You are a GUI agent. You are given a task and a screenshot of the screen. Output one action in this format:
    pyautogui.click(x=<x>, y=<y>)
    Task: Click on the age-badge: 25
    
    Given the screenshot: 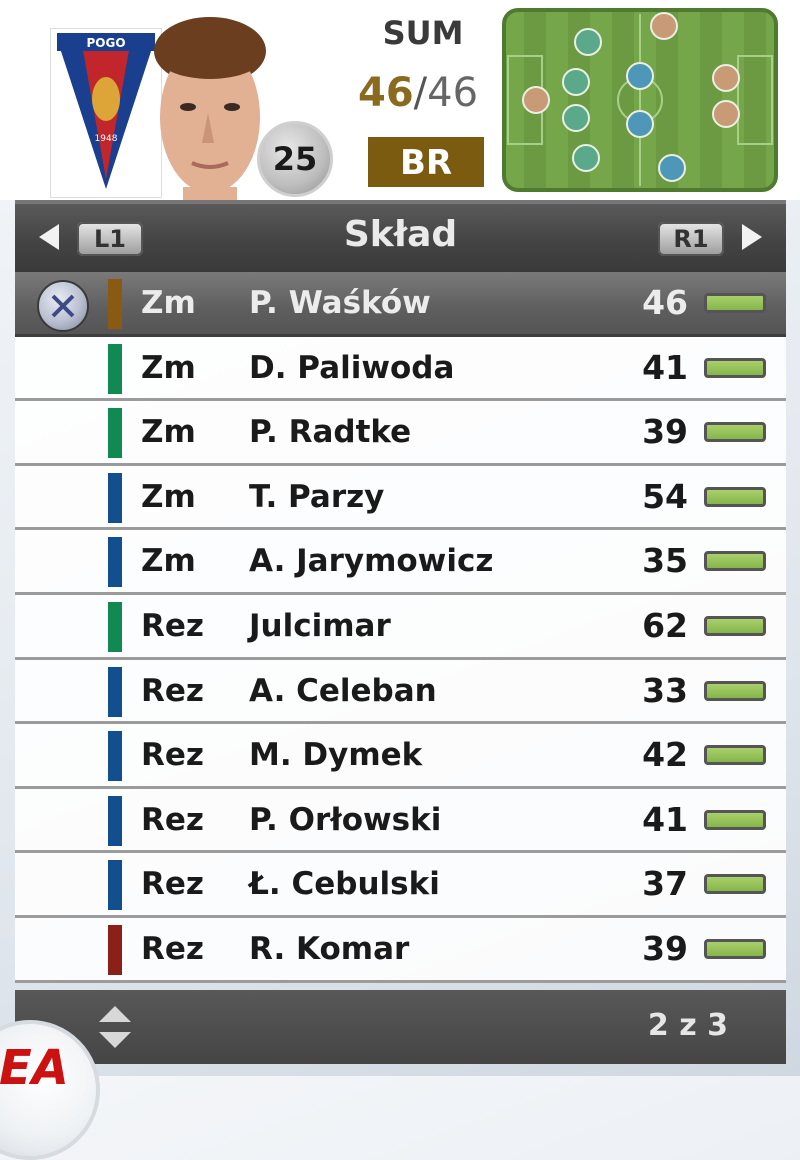 What is the action you would take?
    pyautogui.click(x=295, y=159)
    